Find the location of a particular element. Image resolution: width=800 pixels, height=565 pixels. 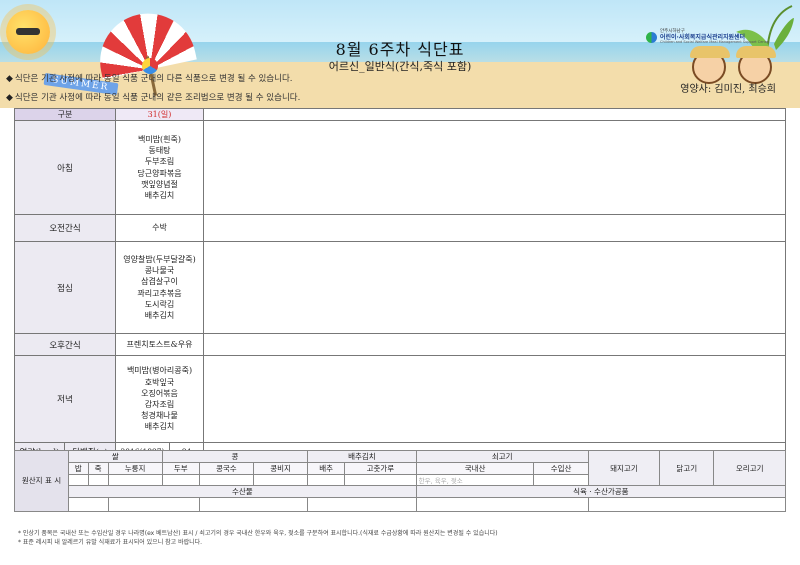

meal-row-morning-snack: 오전간식 수박 is located at coordinates (400, 228).